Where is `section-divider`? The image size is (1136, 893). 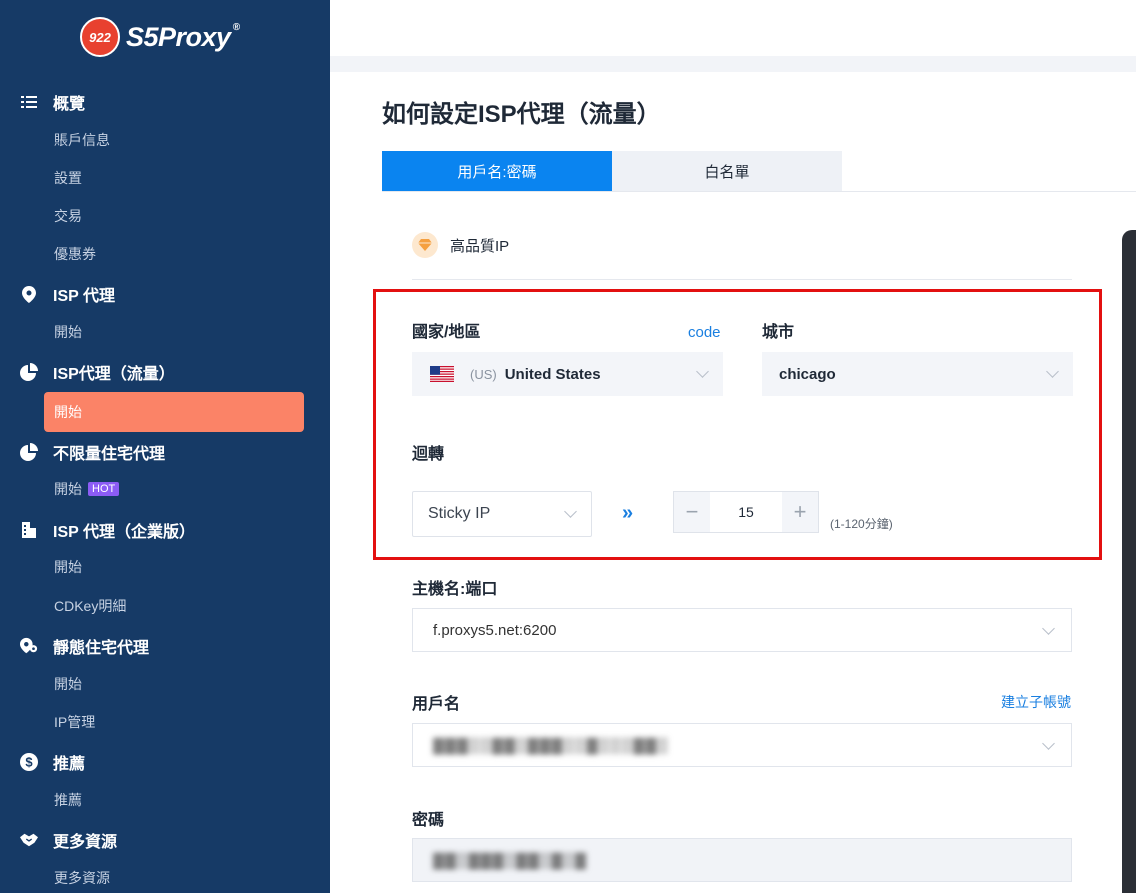
section-divider is located at coordinates (742, 279).